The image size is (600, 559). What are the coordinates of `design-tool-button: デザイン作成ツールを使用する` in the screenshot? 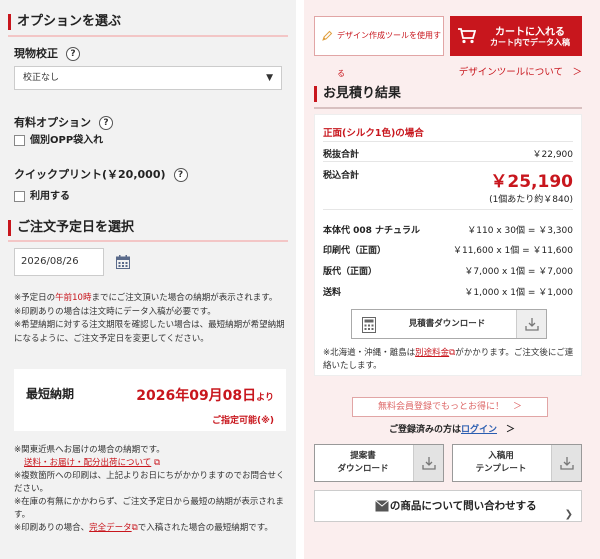 It's located at (379, 47).